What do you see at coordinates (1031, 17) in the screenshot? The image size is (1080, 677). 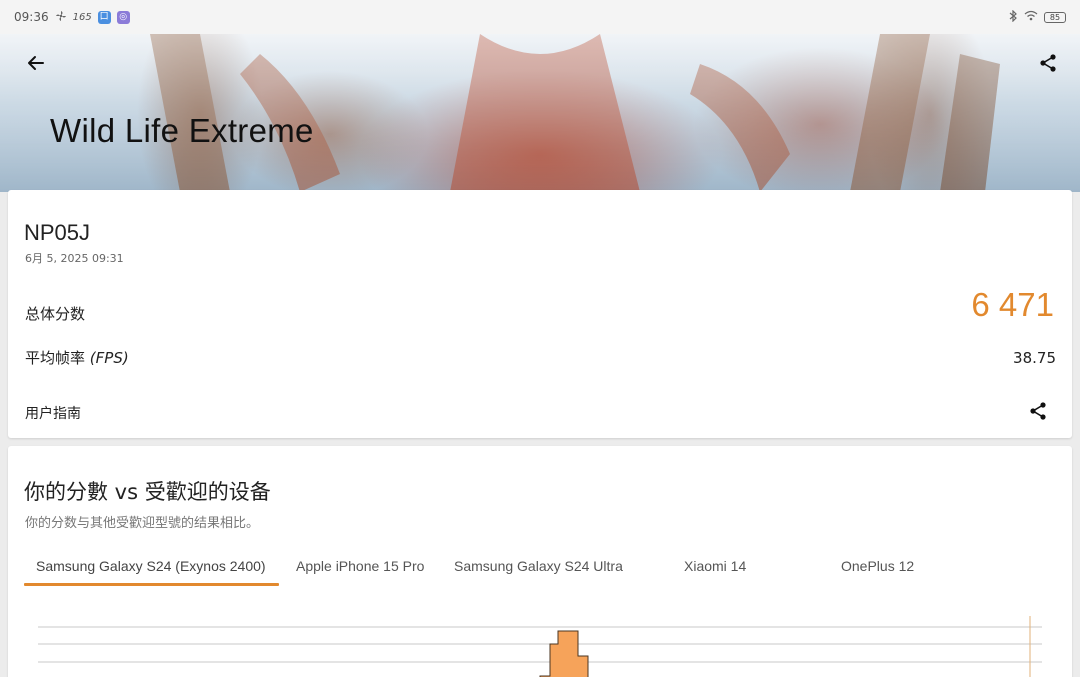 I see `wifi-icon` at bounding box center [1031, 17].